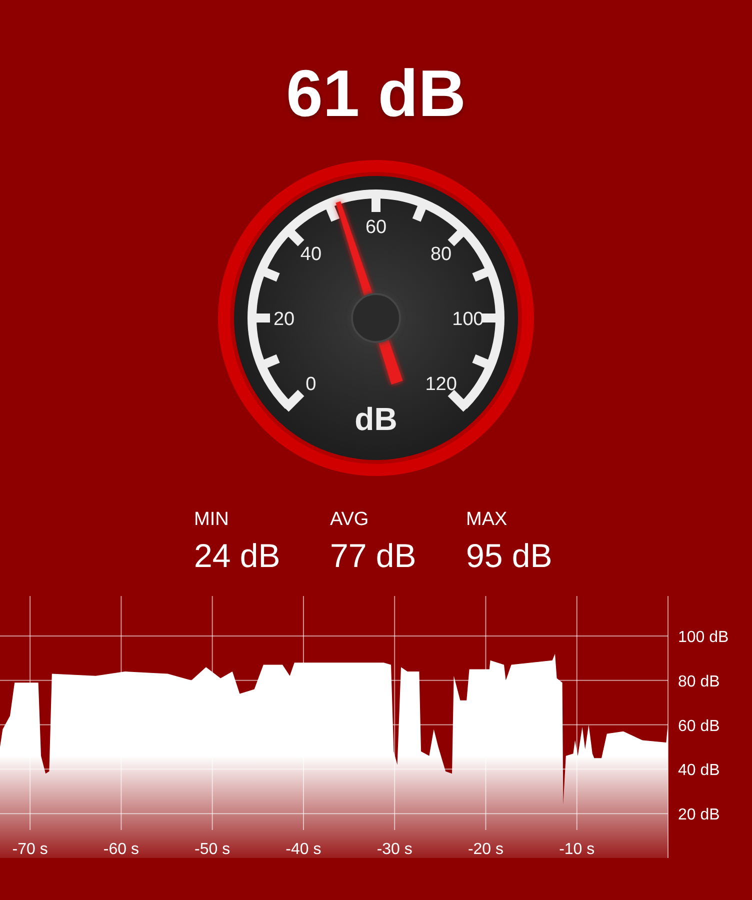 The height and width of the screenshot is (900, 752). What do you see at coordinates (699, 681) in the screenshot?
I see `y-axis-label: 80 dB` at bounding box center [699, 681].